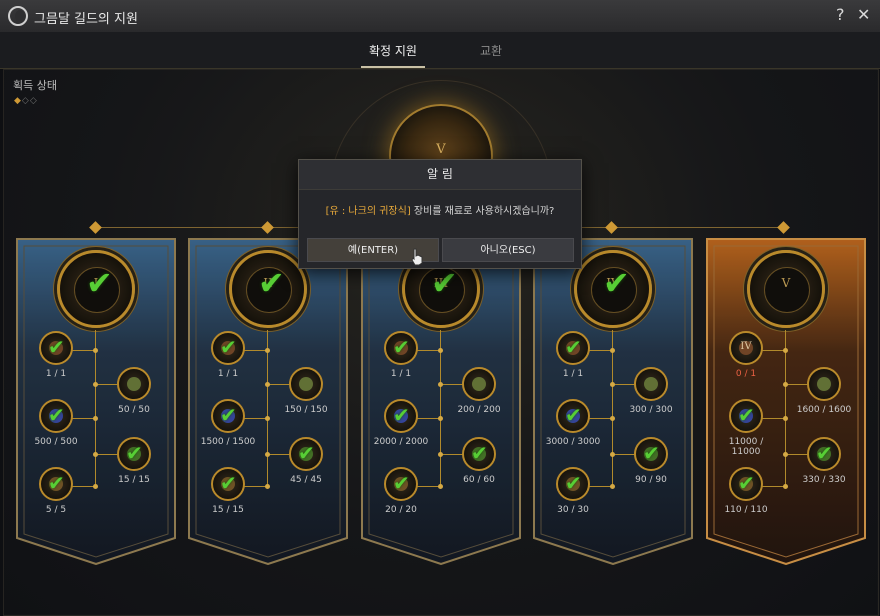  What do you see at coordinates (840, 14) in the screenshot?
I see `help-icon: ?` at bounding box center [840, 14].